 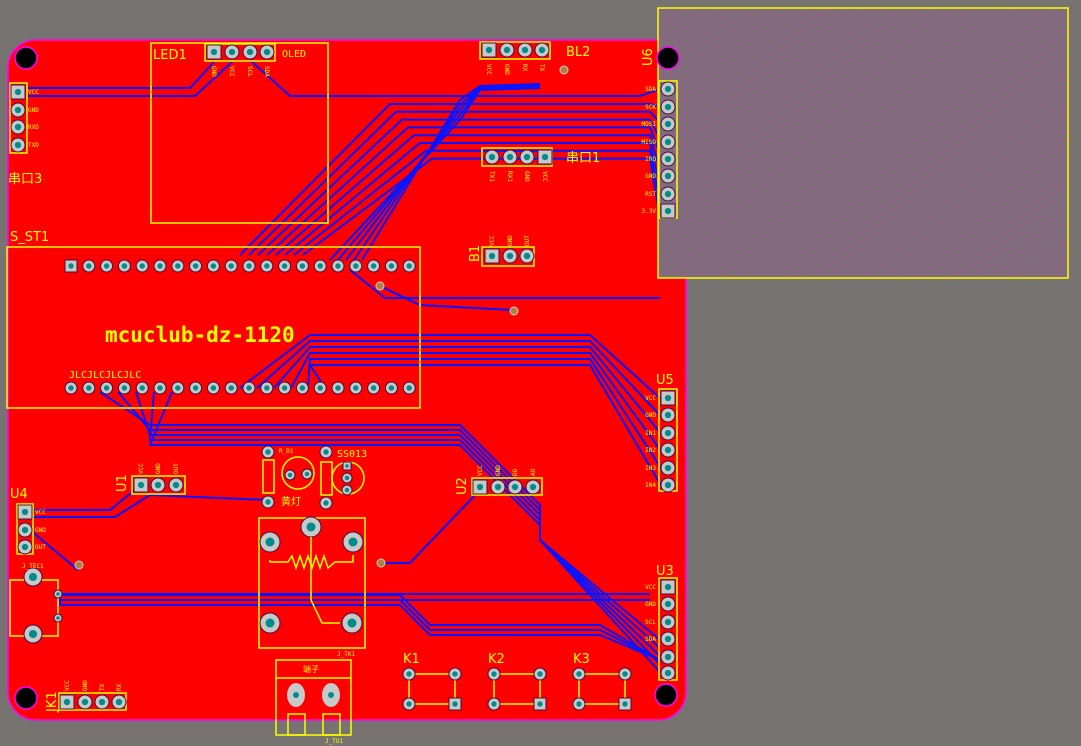 I want to click on pin-label: TX, so click(x=541, y=68).